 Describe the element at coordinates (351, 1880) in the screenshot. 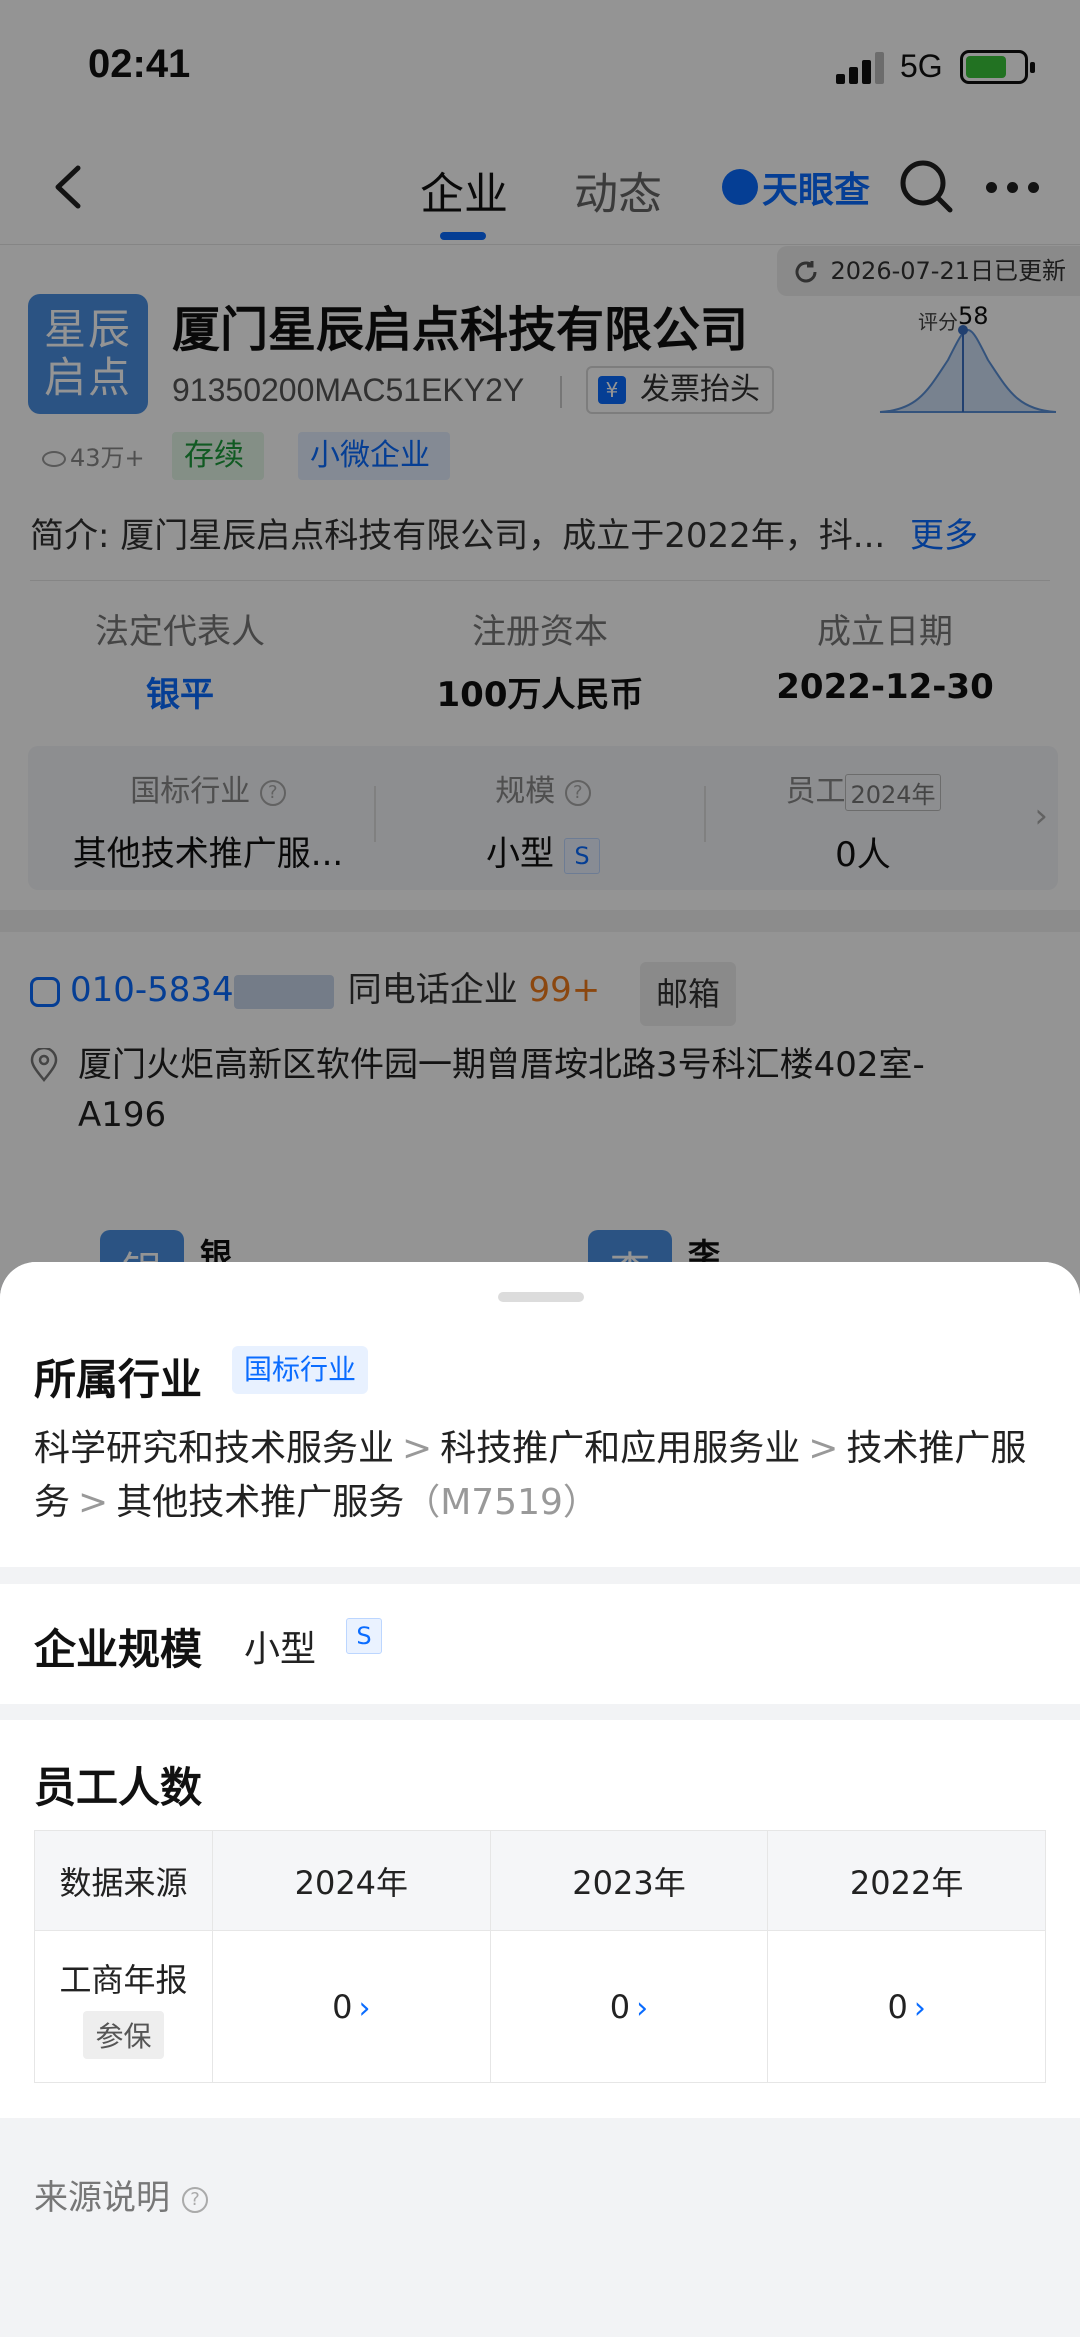

I see `table-header-cell: 2024年` at that location.